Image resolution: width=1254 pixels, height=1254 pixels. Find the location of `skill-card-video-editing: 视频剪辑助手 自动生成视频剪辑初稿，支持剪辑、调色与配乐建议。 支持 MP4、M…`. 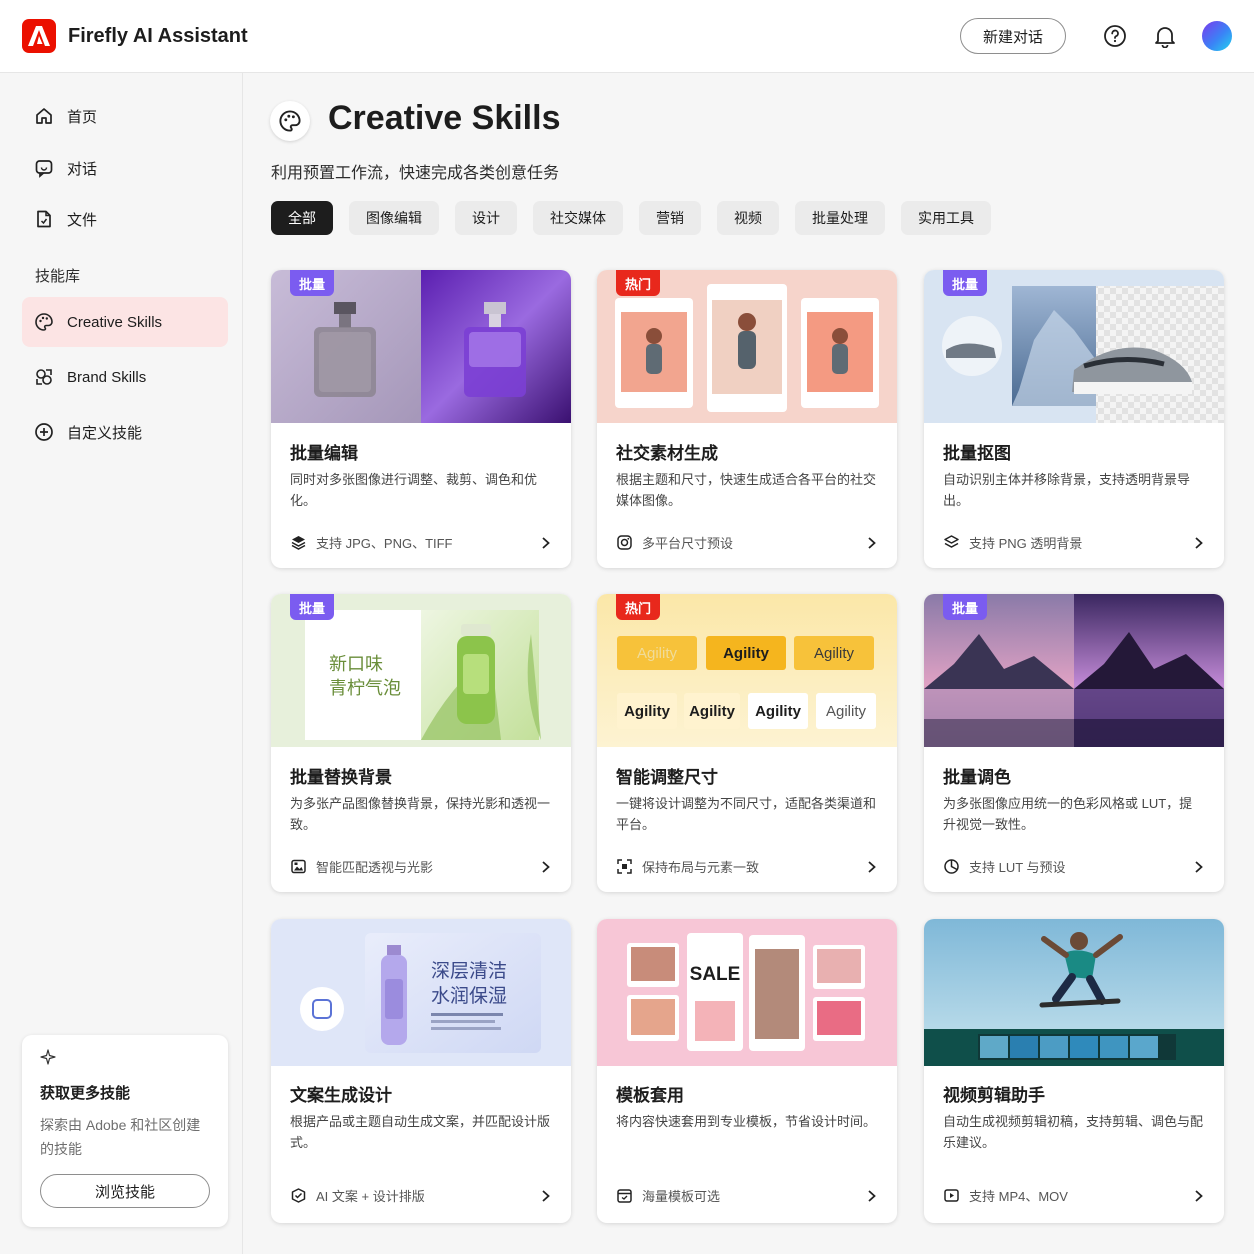

skill-card-video-editing: 视频剪辑助手 自动生成视频剪辑初稿，支持剪辑、调色与配乐建议。 支持 MP4、M… is located at coordinates (1074, 1071).